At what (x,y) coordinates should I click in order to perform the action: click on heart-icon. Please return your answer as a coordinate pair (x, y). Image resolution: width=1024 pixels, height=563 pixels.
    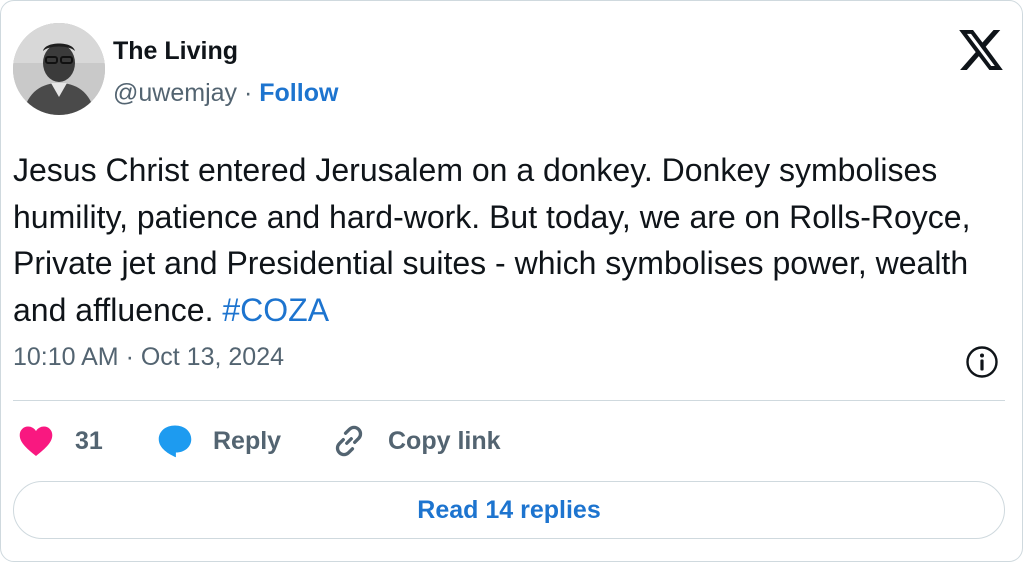
    Looking at the image, I should click on (36, 441).